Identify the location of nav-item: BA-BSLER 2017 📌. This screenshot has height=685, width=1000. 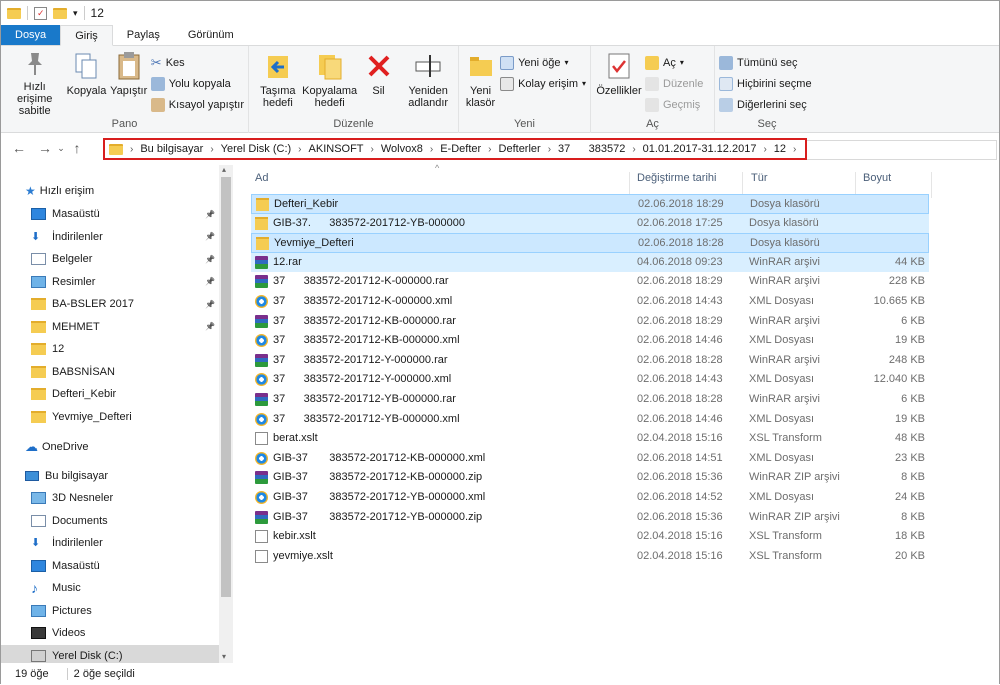
(139, 304).